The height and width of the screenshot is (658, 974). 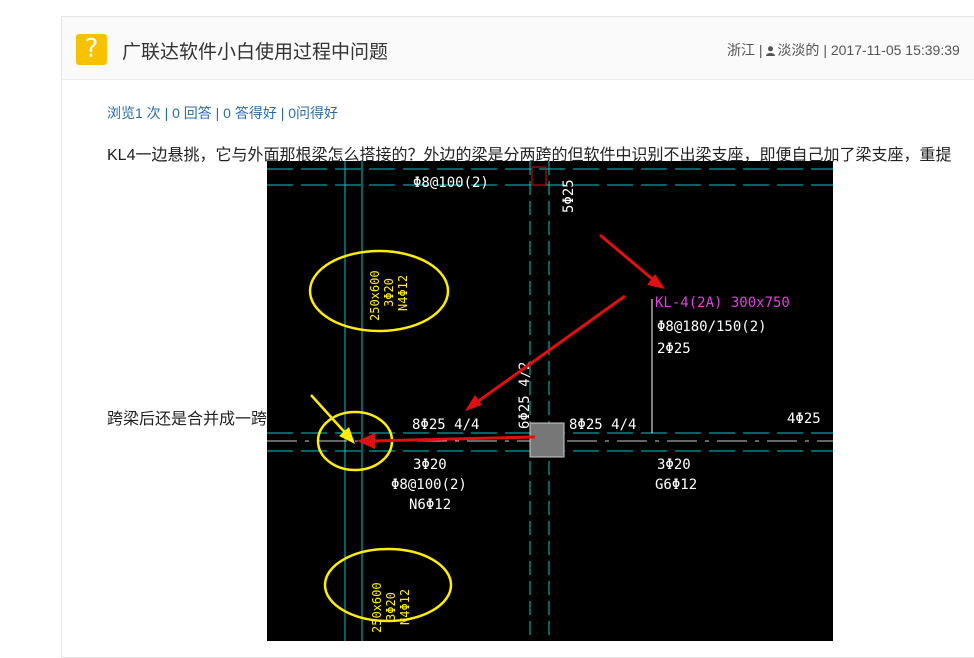 I want to click on cad-label: Φ8@180/150(2), so click(x=712, y=327).